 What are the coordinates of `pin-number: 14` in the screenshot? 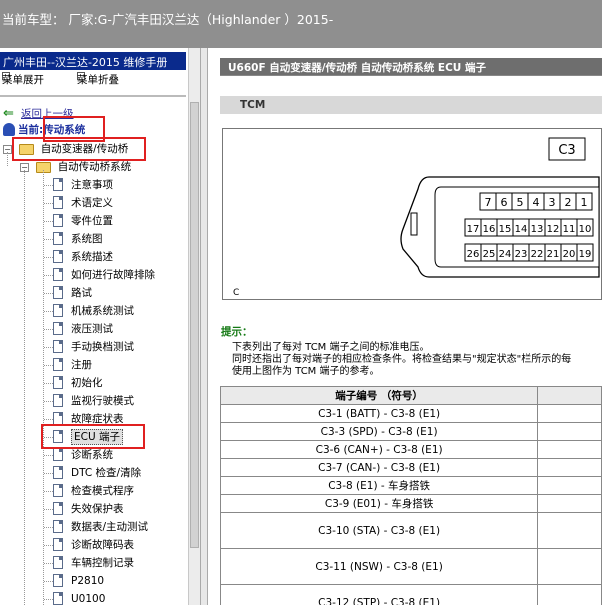 It's located at (521, 229).